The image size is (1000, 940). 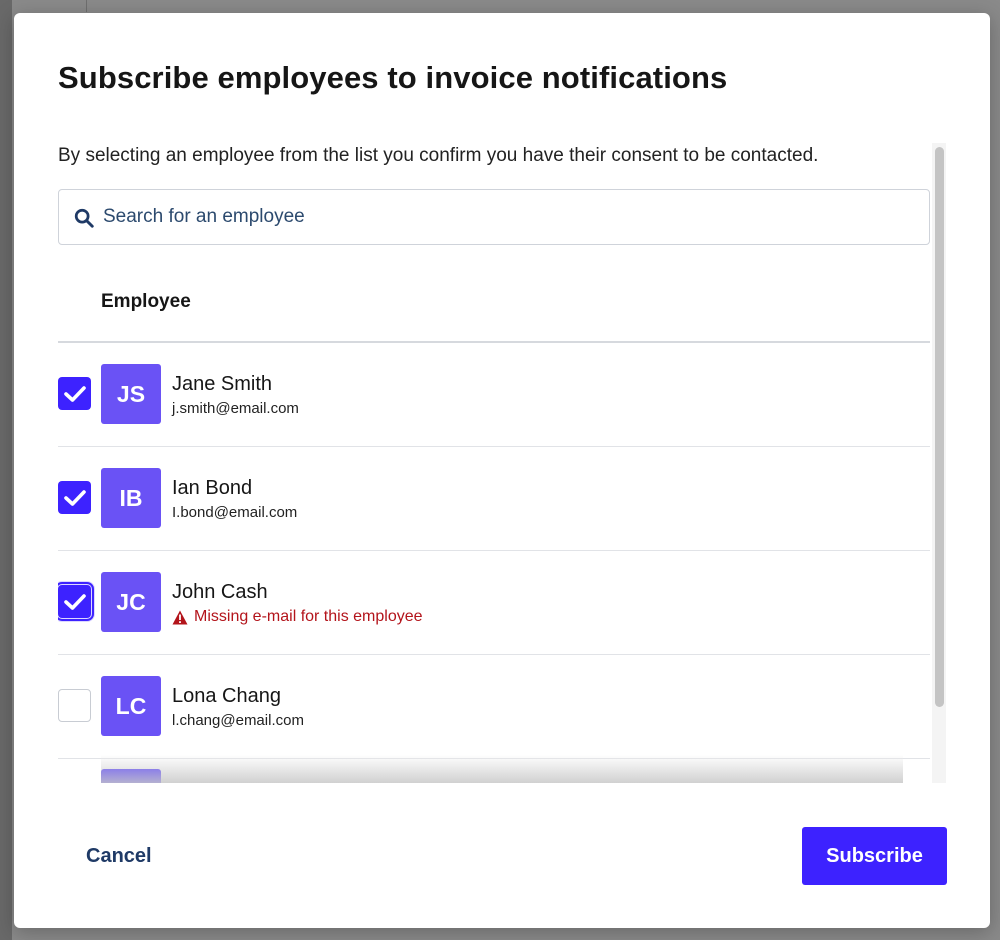 What do you see at coordinates (131, 706) in the screenshot?
I see `avatar: LC` at bounding box center [131, 706].